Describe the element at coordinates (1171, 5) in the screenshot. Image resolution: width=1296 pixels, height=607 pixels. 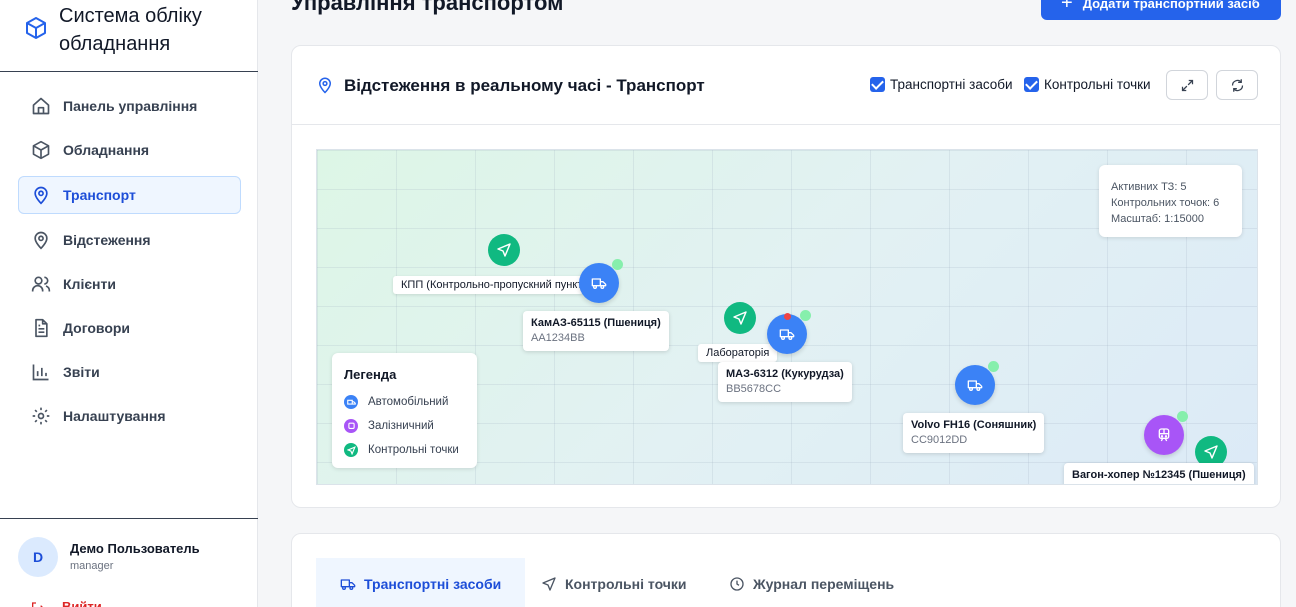
I see `add-vehicle-label: Додати транспортний засіб` at that location.